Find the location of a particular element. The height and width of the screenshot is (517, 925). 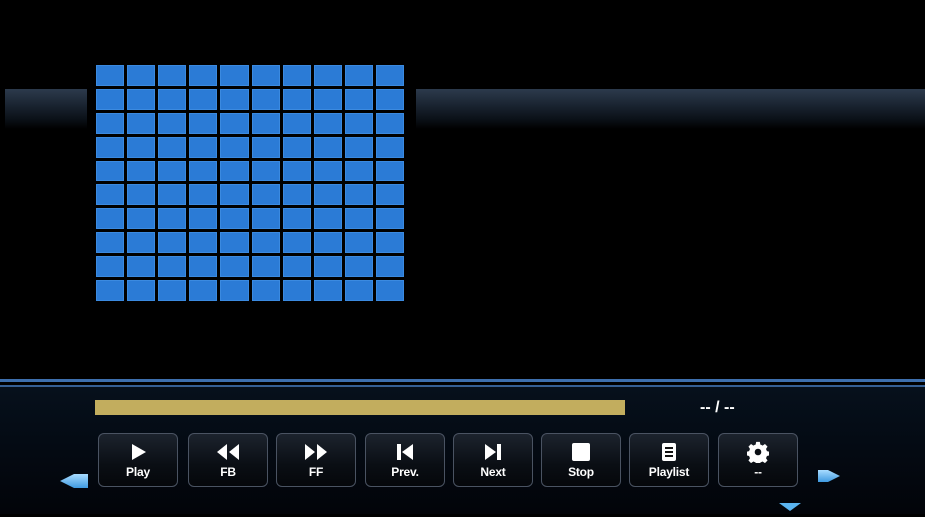

fast-backward-button: FB is located at coordinates (228, 460).